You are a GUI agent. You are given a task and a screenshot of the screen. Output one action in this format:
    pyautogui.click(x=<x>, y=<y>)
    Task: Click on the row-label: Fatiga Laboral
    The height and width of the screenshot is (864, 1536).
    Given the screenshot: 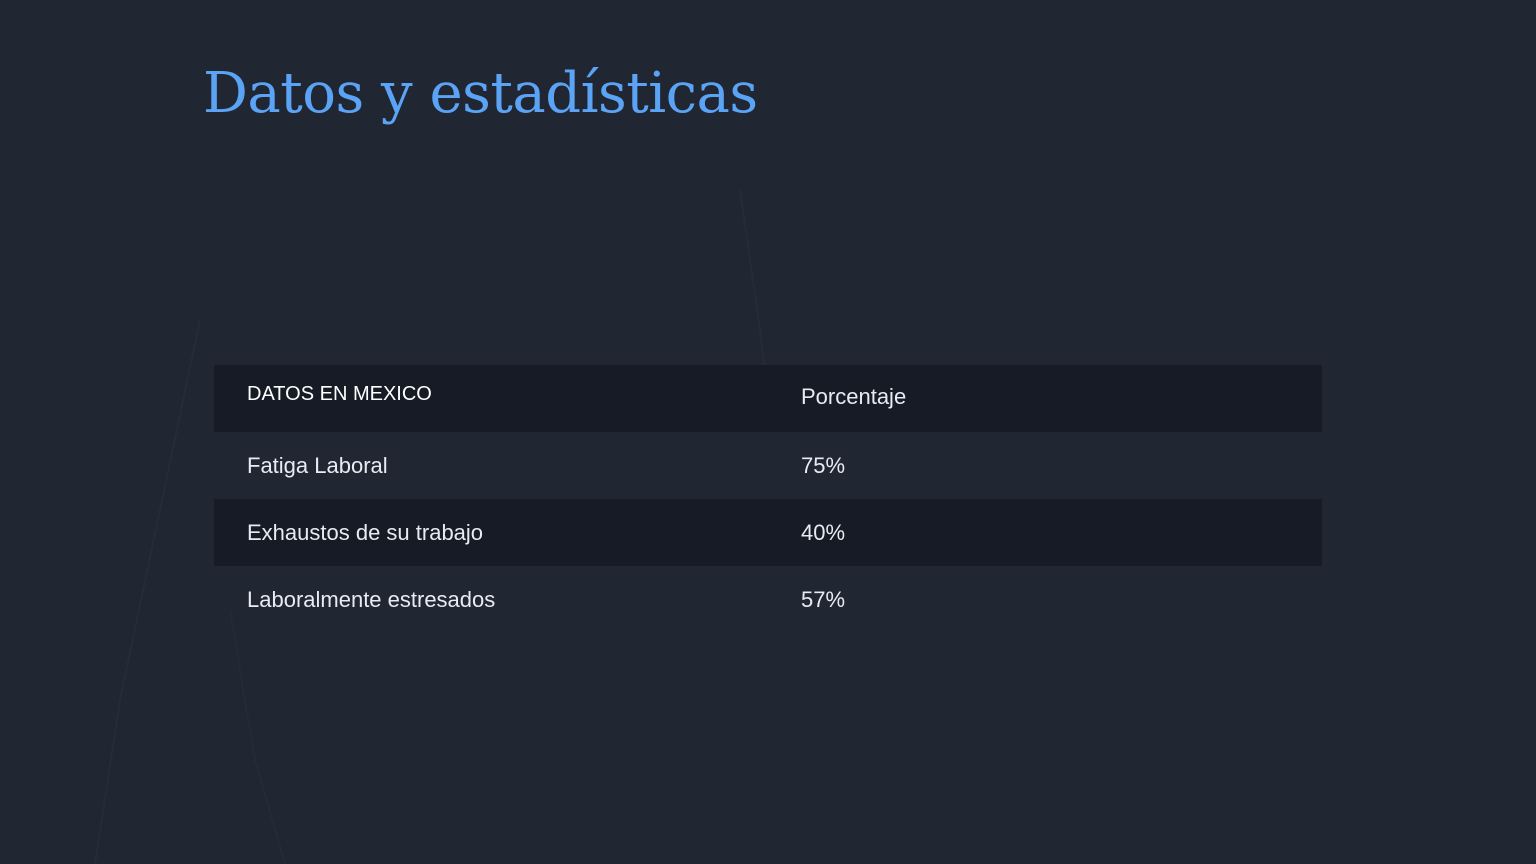 What is the action you would take?
    pyautogui.click(x=317, y=465)
    